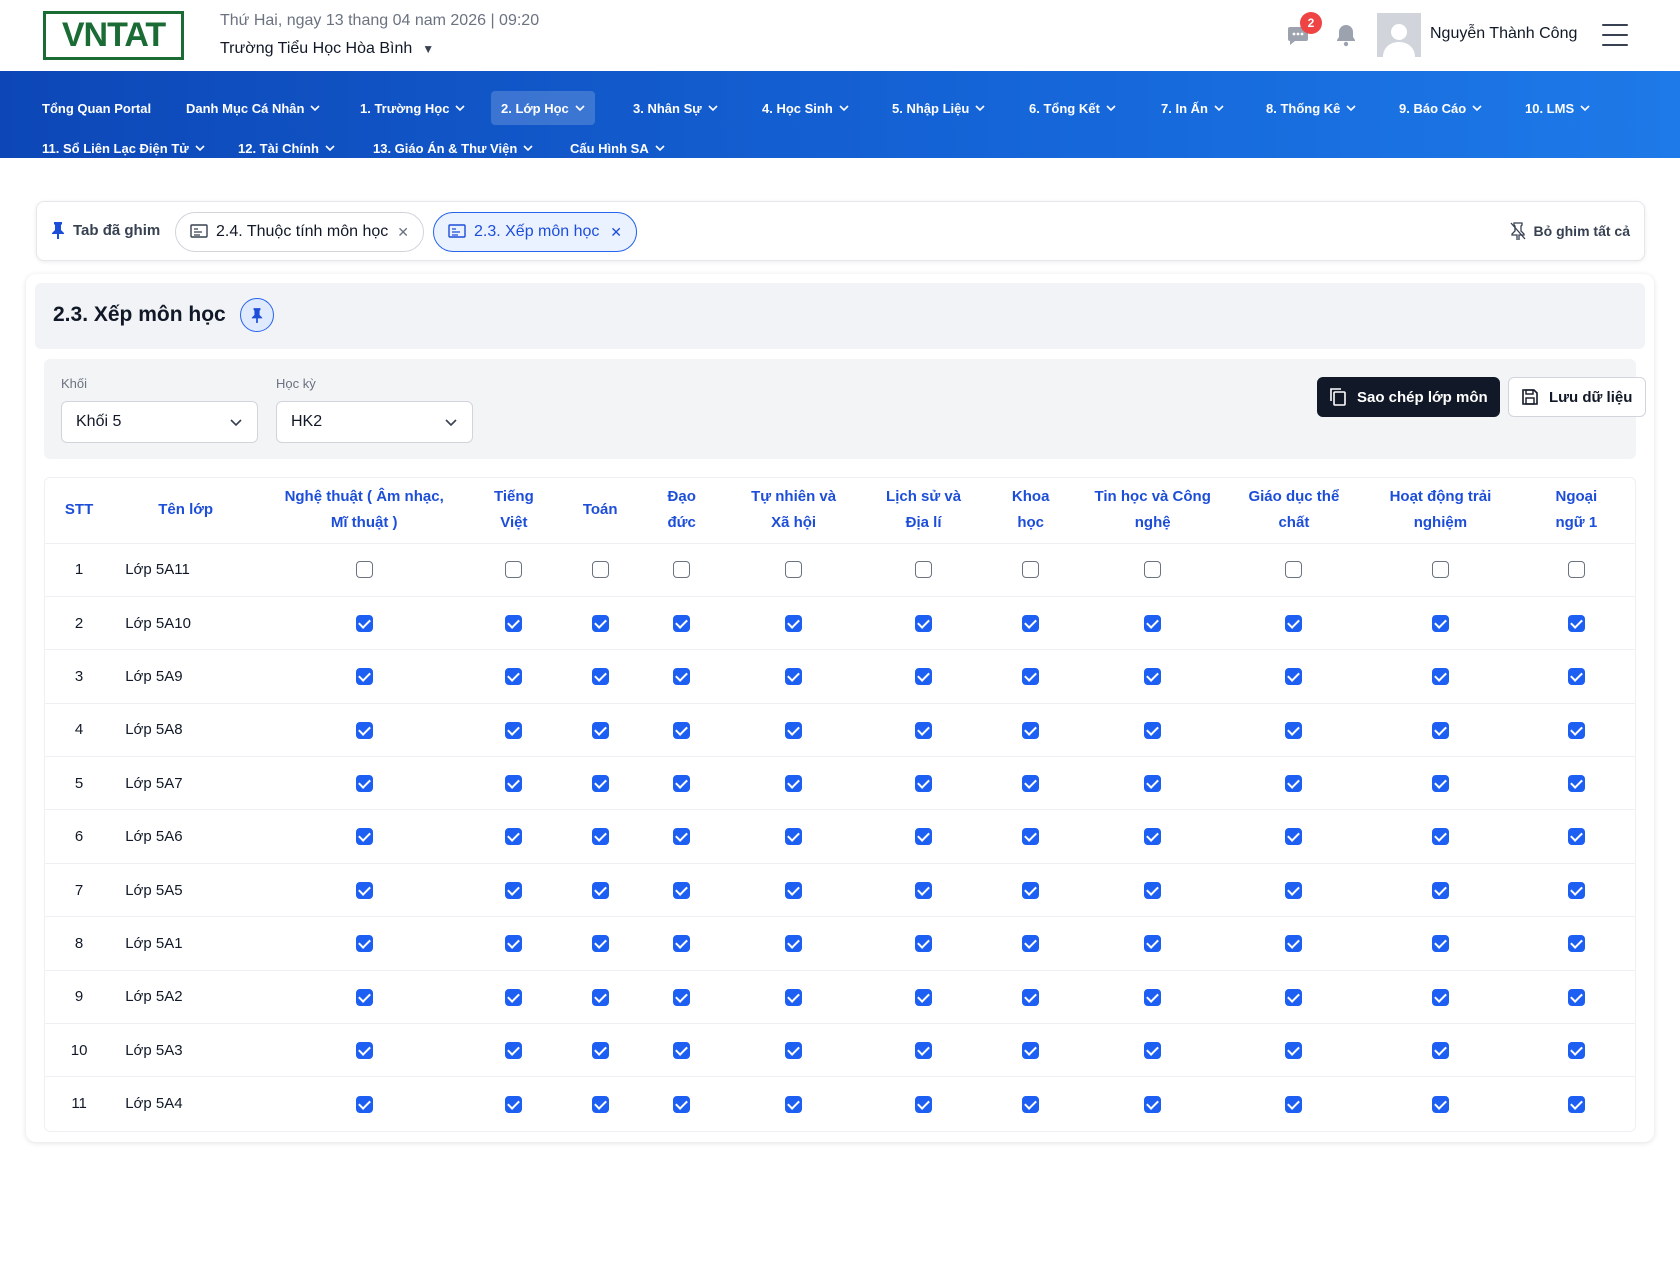 This screenshot has width=1680, height=1273. What do you see at coordinates (1399, 35) in the screenshot?
I see `avatar` at bounding box center [1399, 35].